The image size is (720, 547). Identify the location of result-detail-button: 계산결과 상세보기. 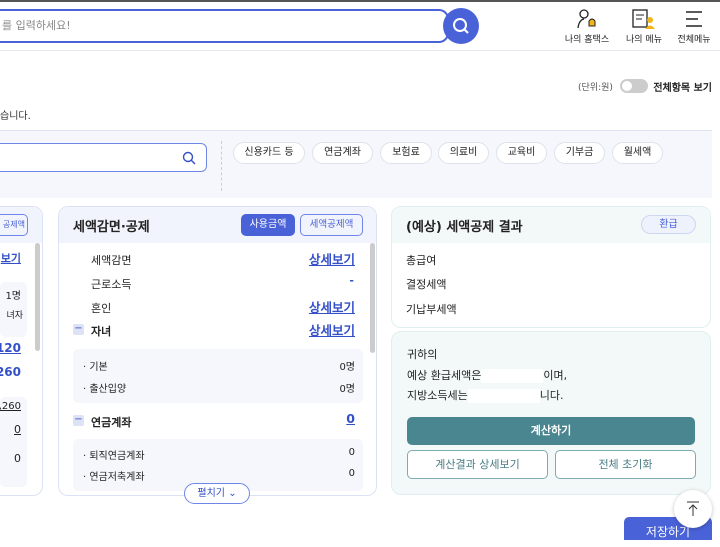
(477, 464).